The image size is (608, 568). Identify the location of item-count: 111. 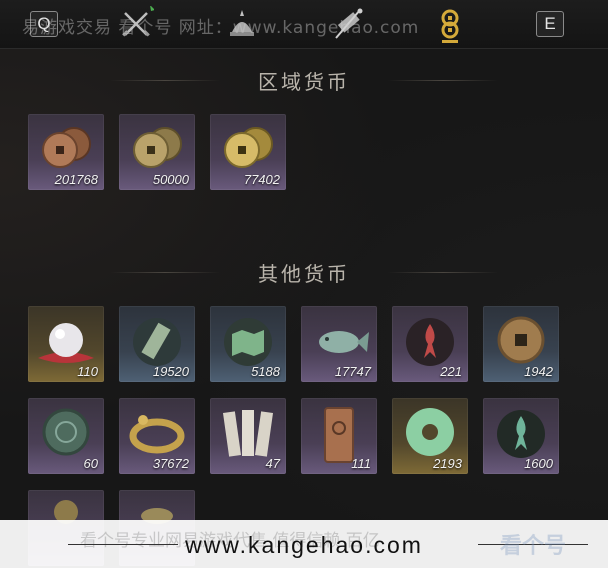
(361, 463).